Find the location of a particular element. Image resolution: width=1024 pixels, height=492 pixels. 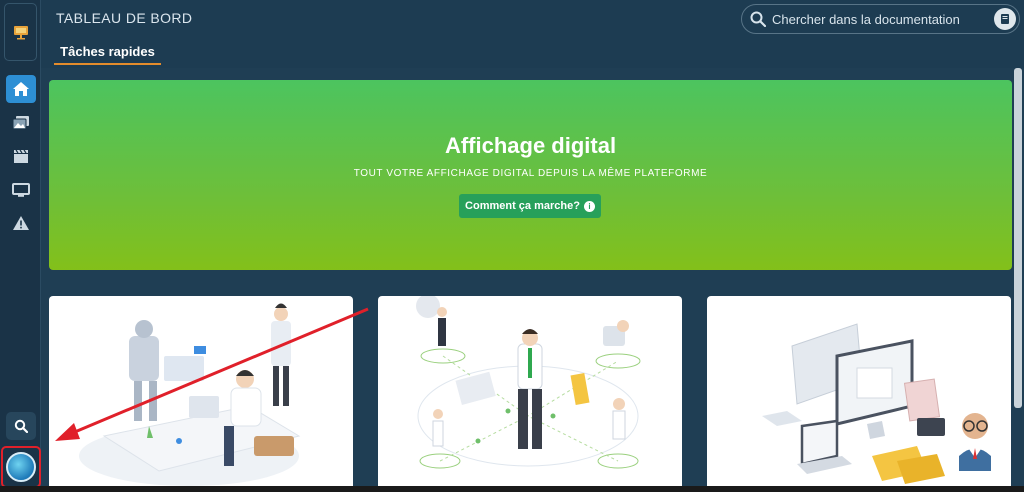

page-title: TABLEAU DE BORD is located at coordinates (124, 18).